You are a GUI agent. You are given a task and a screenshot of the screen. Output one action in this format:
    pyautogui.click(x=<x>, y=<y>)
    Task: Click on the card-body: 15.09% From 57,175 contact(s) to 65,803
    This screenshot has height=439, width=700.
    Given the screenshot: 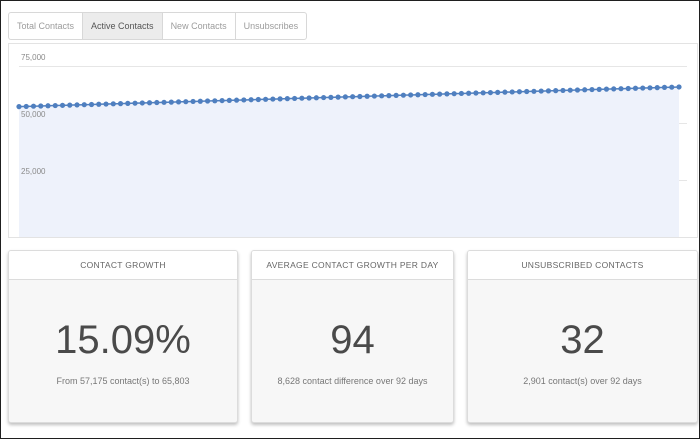 What is the action you would take?
    pyautogui.click(x=123, y=351)
    